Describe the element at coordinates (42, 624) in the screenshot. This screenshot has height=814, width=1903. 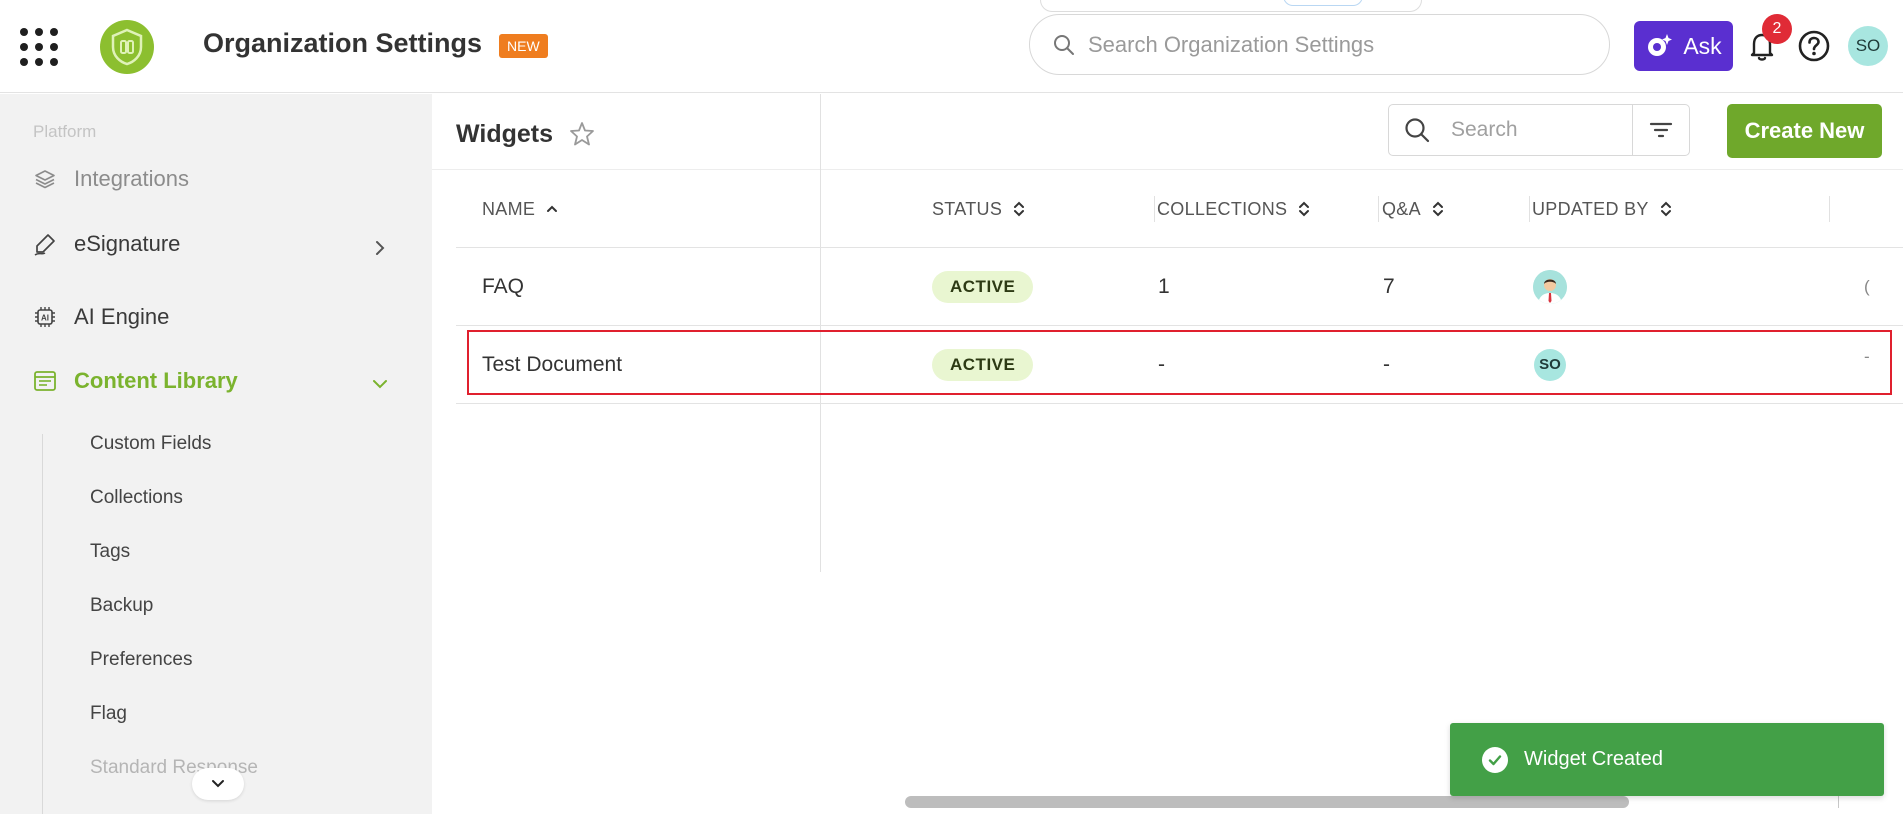
I see `submenu-guide-line` at that location.